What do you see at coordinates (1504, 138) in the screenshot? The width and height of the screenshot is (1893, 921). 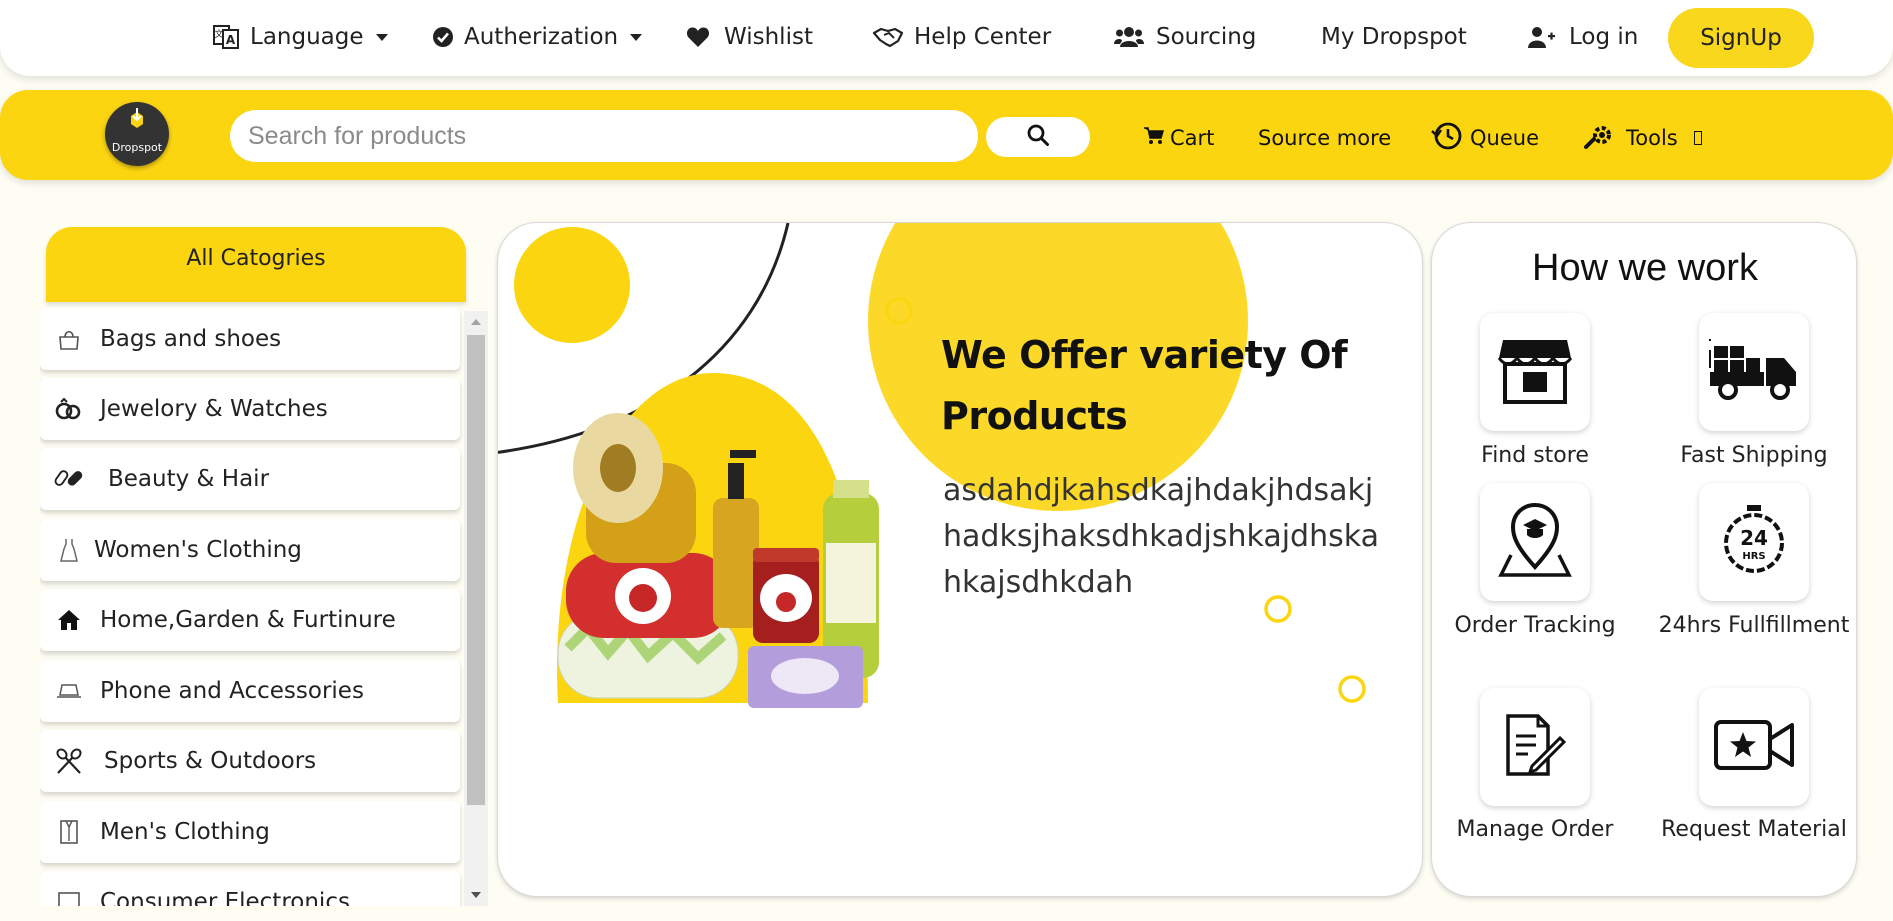 I see `queue-label: Queue` at bounding box center [1504, 138].